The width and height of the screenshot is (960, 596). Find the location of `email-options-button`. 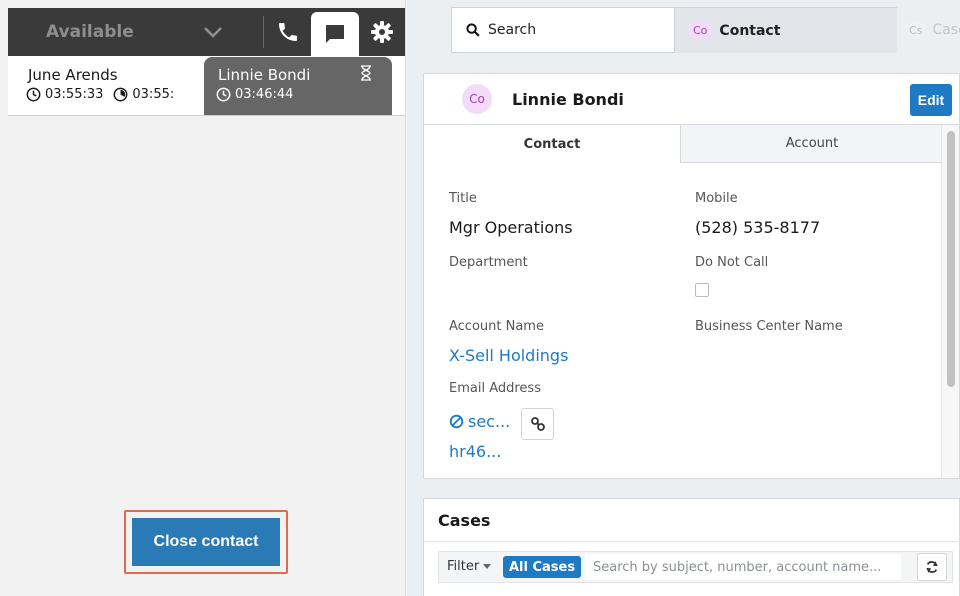

email-options-button is located at coordinates (537, 424).